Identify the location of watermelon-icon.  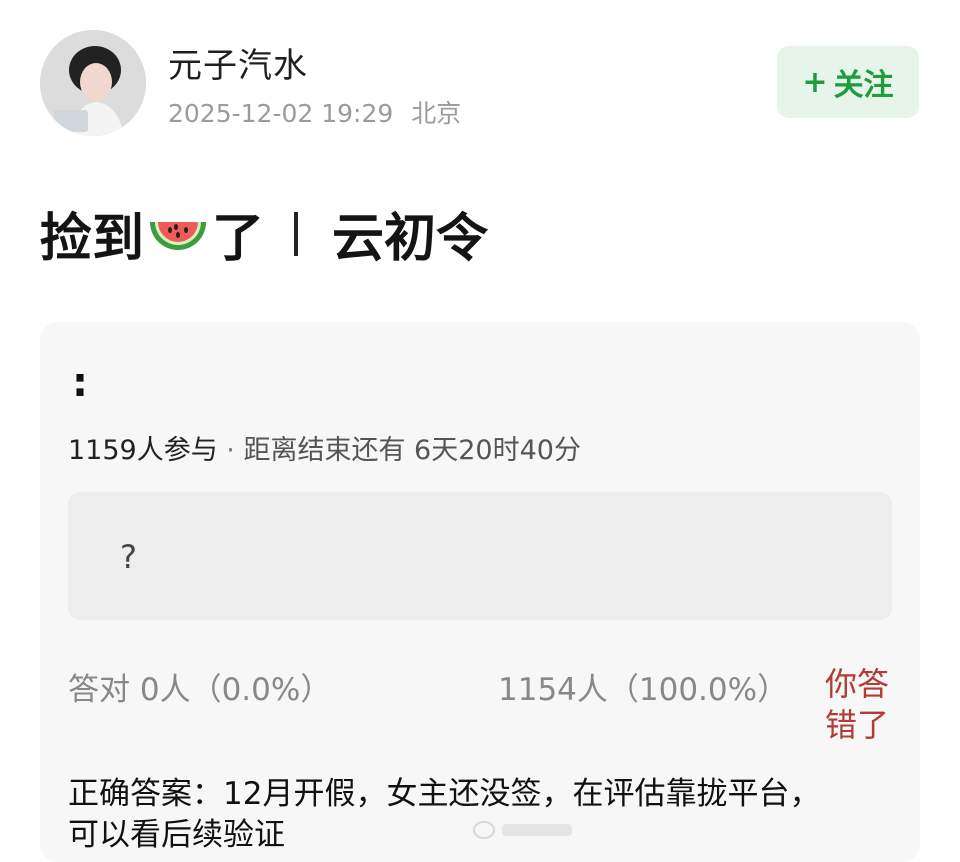
(178, 235).